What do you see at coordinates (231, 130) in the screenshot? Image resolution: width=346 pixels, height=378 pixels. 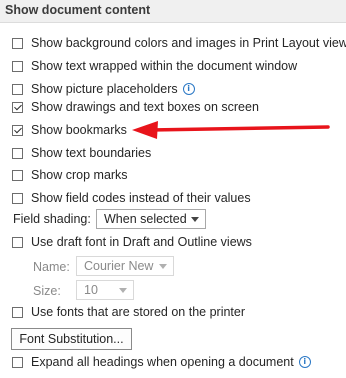 I see `red-arrow` at bounding box center [231, 130].